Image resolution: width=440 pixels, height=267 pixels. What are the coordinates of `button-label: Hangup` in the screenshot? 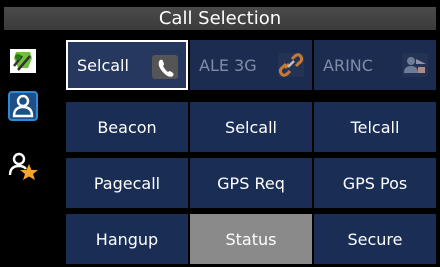 It's located at (127, 239).